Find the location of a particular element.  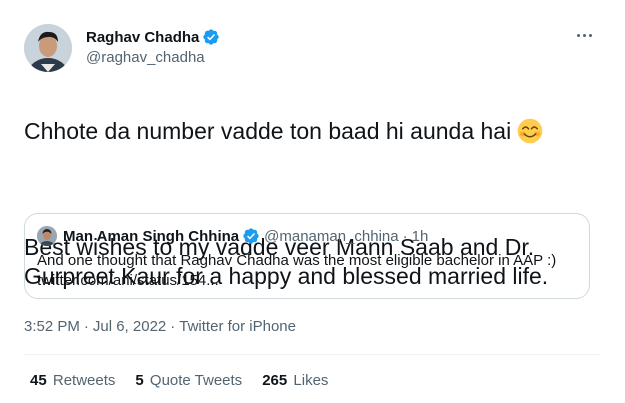

divider is located at coordinates (312, 354).